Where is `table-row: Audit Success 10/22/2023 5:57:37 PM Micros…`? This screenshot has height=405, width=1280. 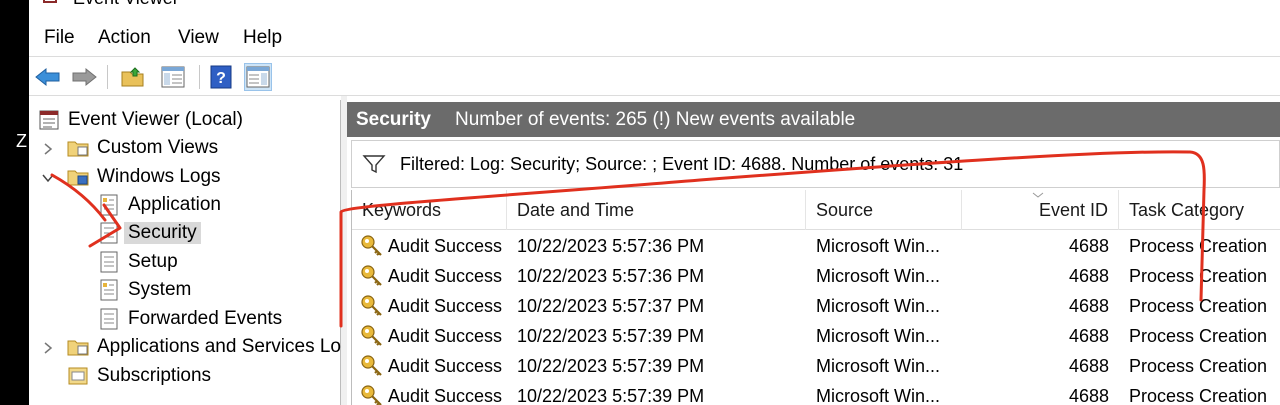
table-row: Audit Success 10/22/2023 5:57:37 PM Micros… is located at coordinates (816, 306).